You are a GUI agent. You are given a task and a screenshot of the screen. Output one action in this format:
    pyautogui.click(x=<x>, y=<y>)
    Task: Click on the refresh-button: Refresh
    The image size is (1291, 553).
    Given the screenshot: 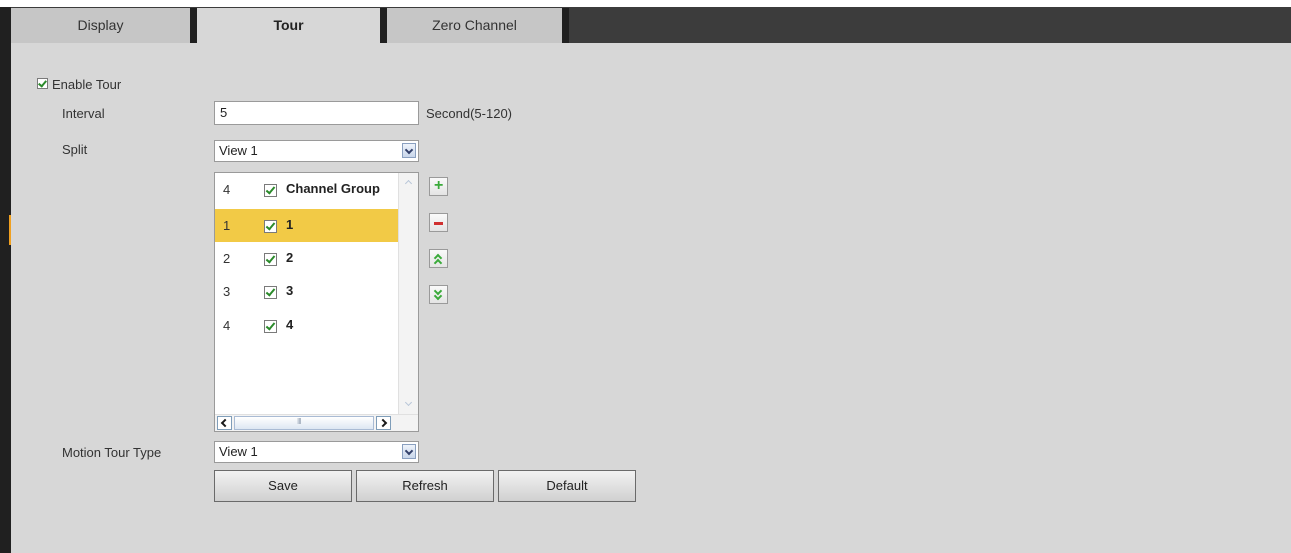 What is the action you would take?
    pyautogui.click(x=425, y=486)
    